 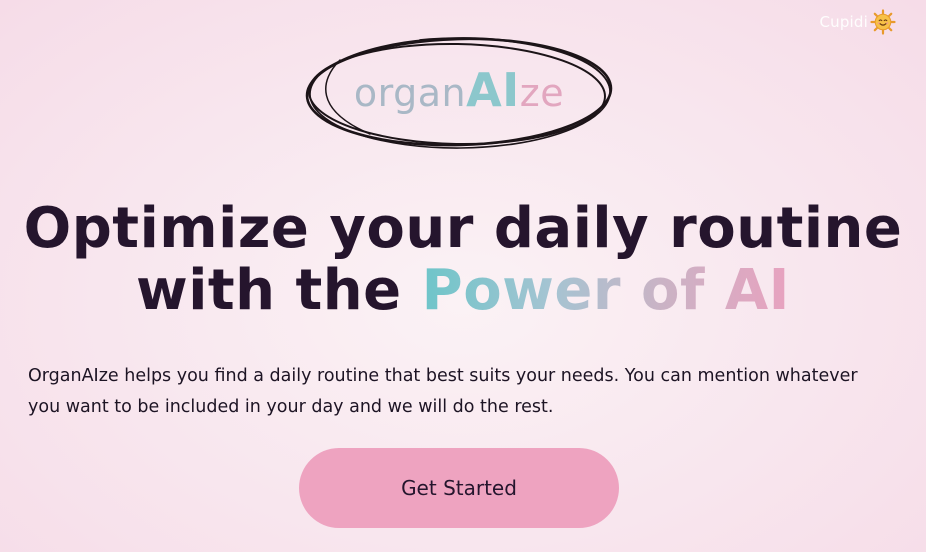 What do you see at coordinates (410, 93) in the screenshot?
I see `logo-part-organ: organ` at bounding box center [410, 93].